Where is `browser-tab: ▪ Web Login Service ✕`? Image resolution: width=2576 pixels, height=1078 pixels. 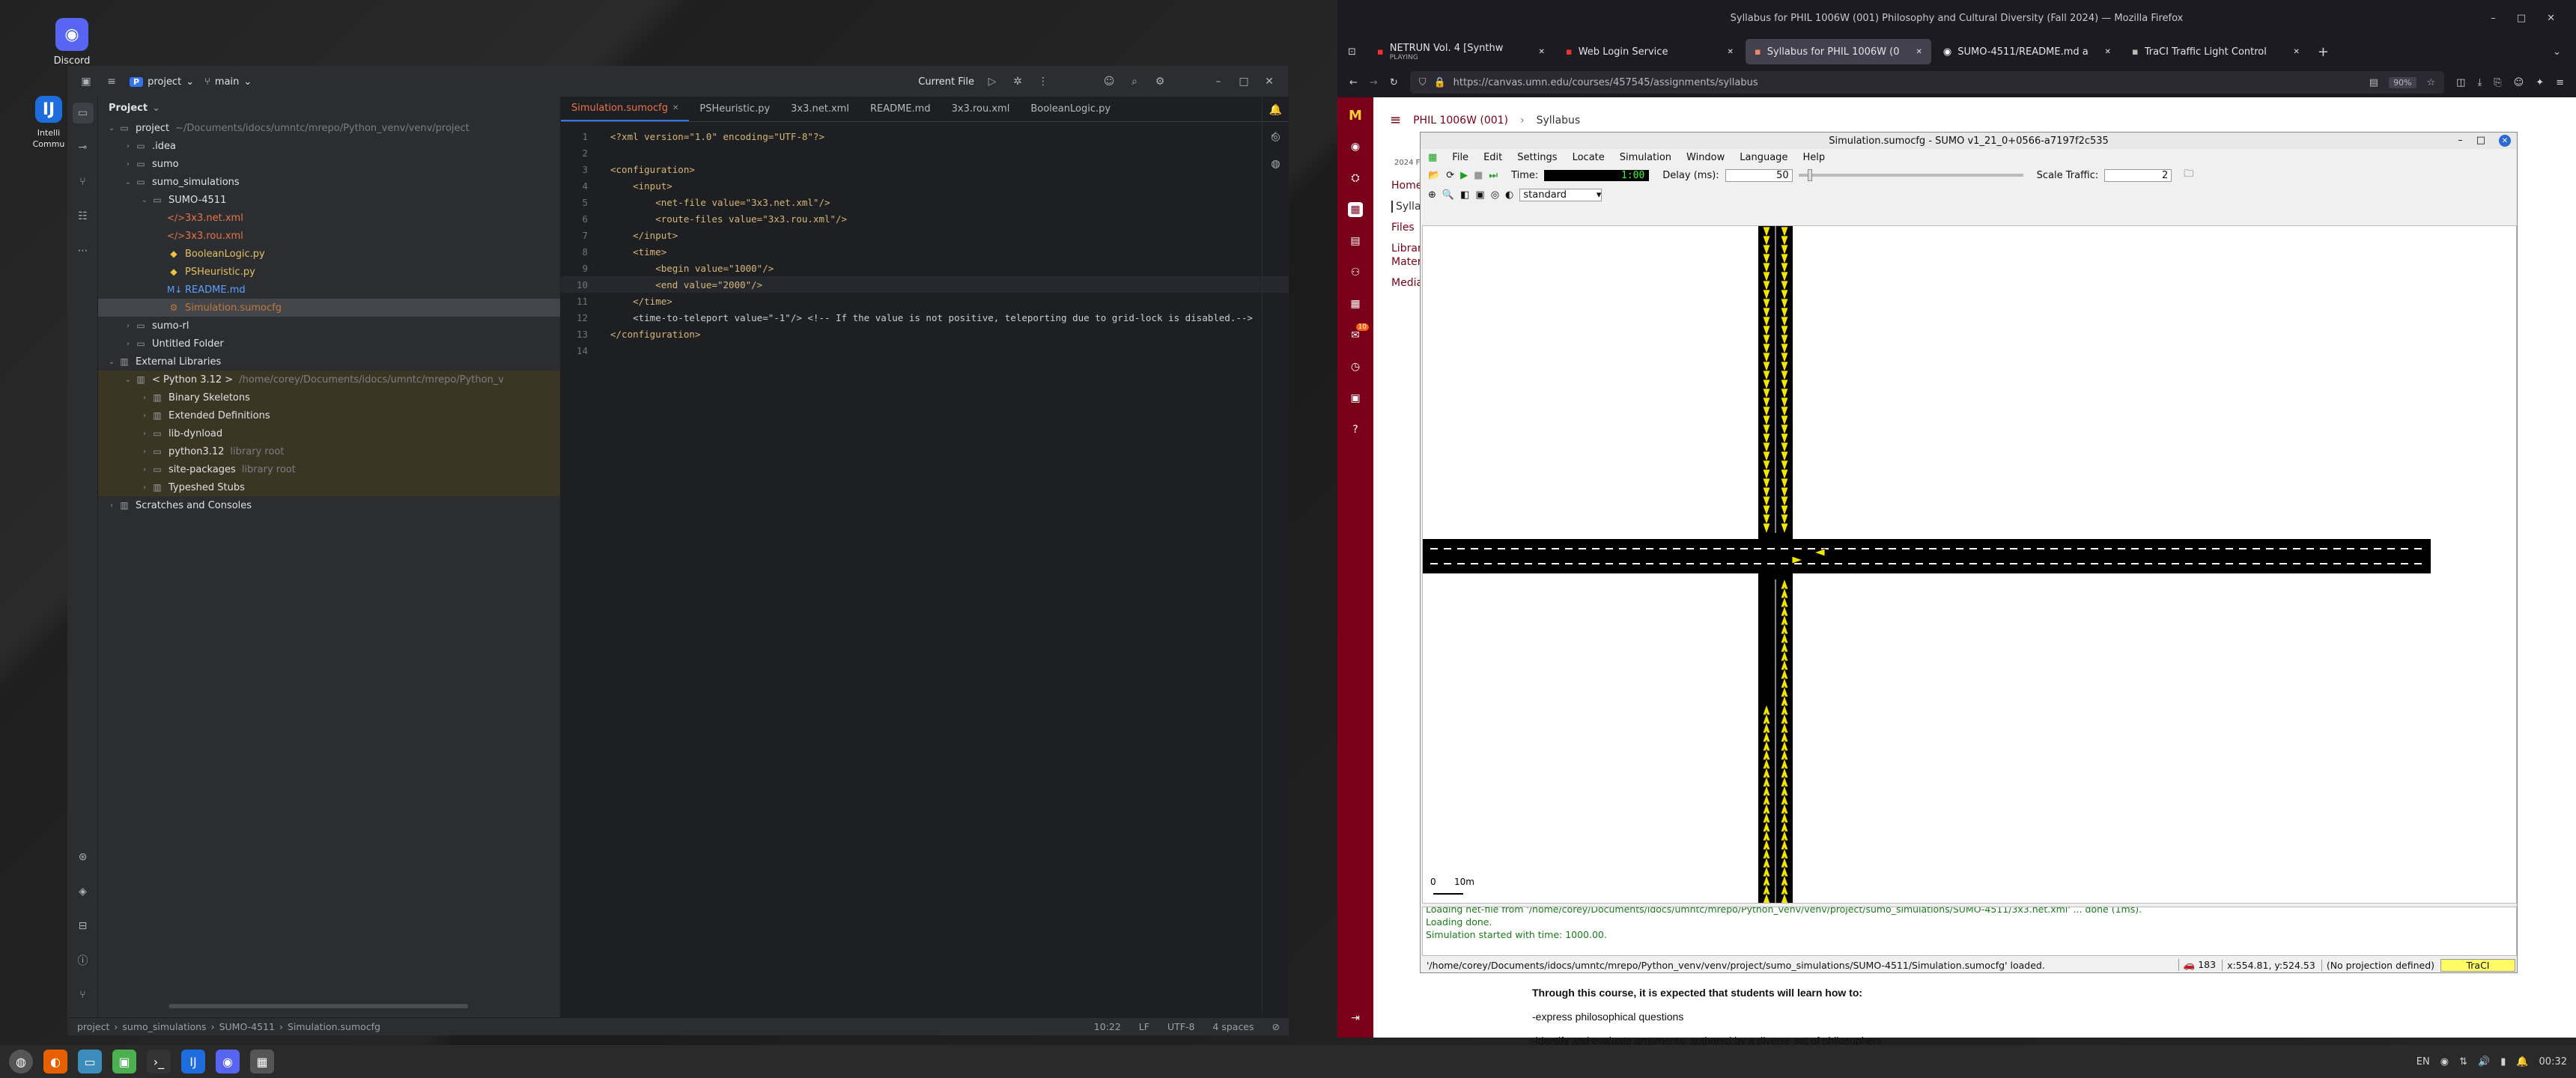
browser-tab: ▪ Web Login Service ✕ is located at coordinates (1650, 51).